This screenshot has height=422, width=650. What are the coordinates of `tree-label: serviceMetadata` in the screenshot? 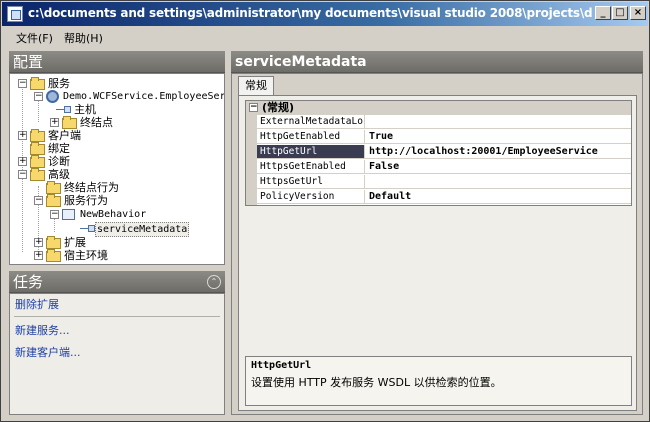 It's located at (142, 229).